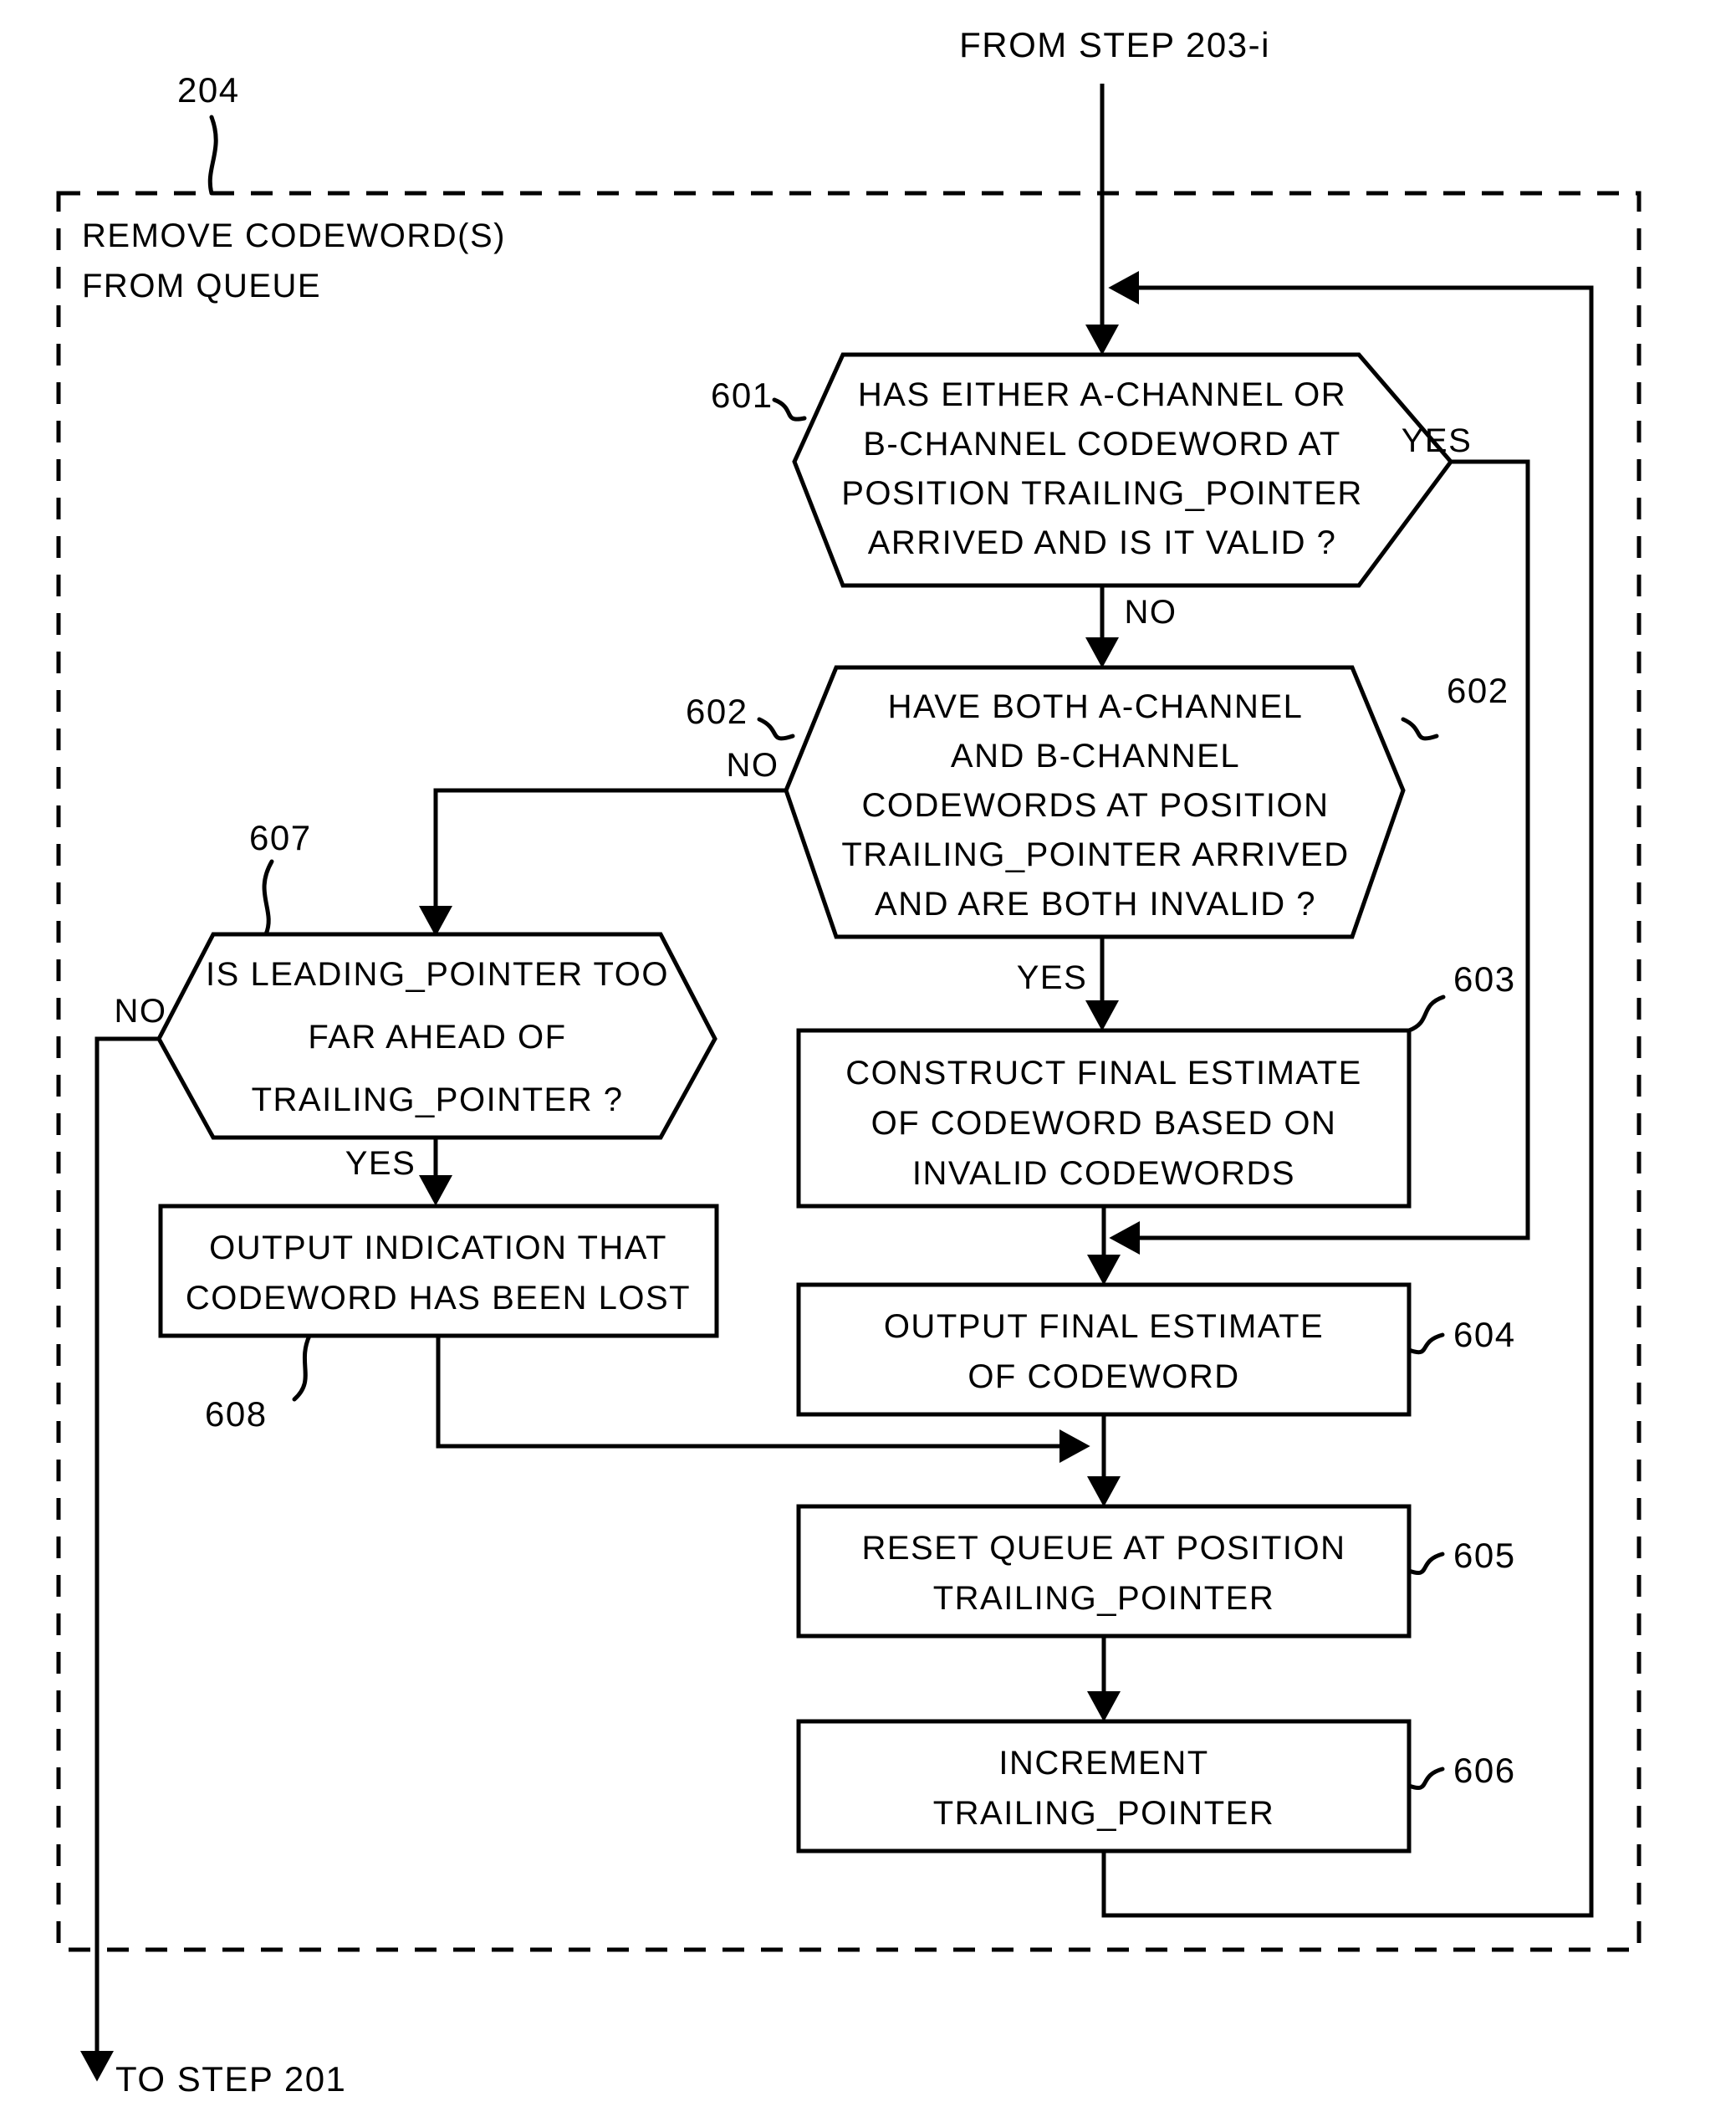 Image resolution: width=1736 pixels, height=2127 pixels. Describe the element at coordinates (1484, 1770) in the screenshot. I see `ref-number-606: 606` at that location.